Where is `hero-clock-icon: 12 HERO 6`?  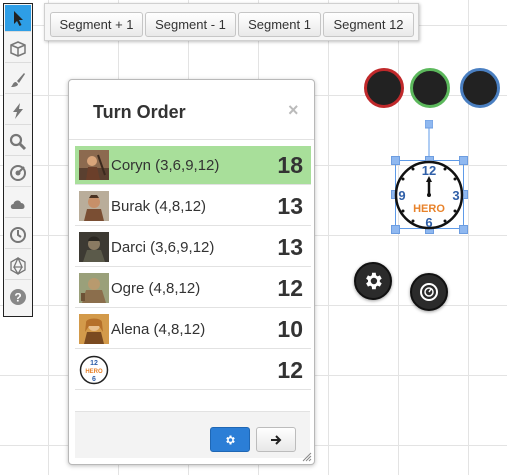 hero-clock-icon: 12 HERO 6 is located at coordinates (94, 370).